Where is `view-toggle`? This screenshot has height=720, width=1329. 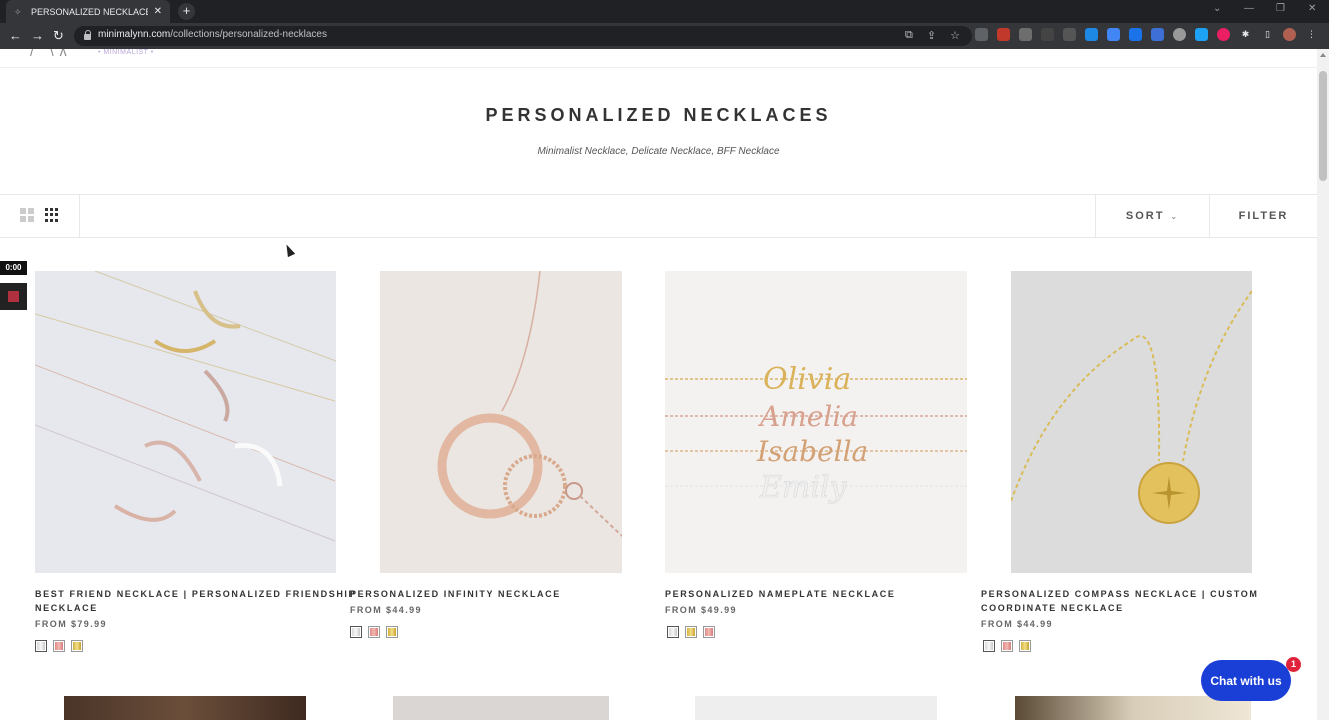 view-toggle is located at coordinates (40, 216).